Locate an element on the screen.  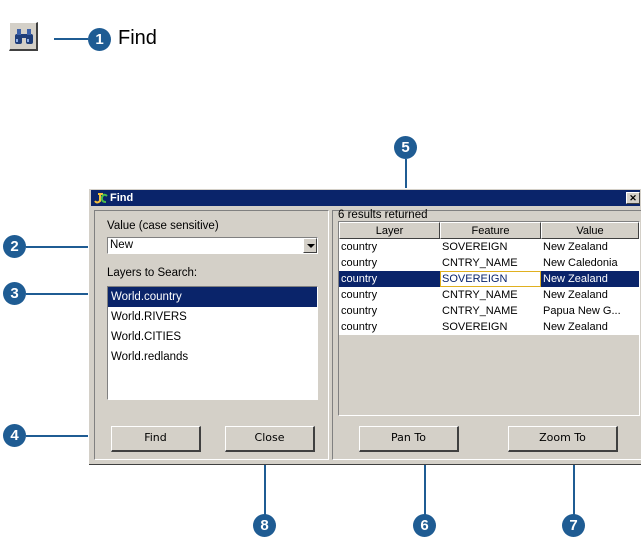
callout-2-badge: 2 is located at coordinates (14, 246).